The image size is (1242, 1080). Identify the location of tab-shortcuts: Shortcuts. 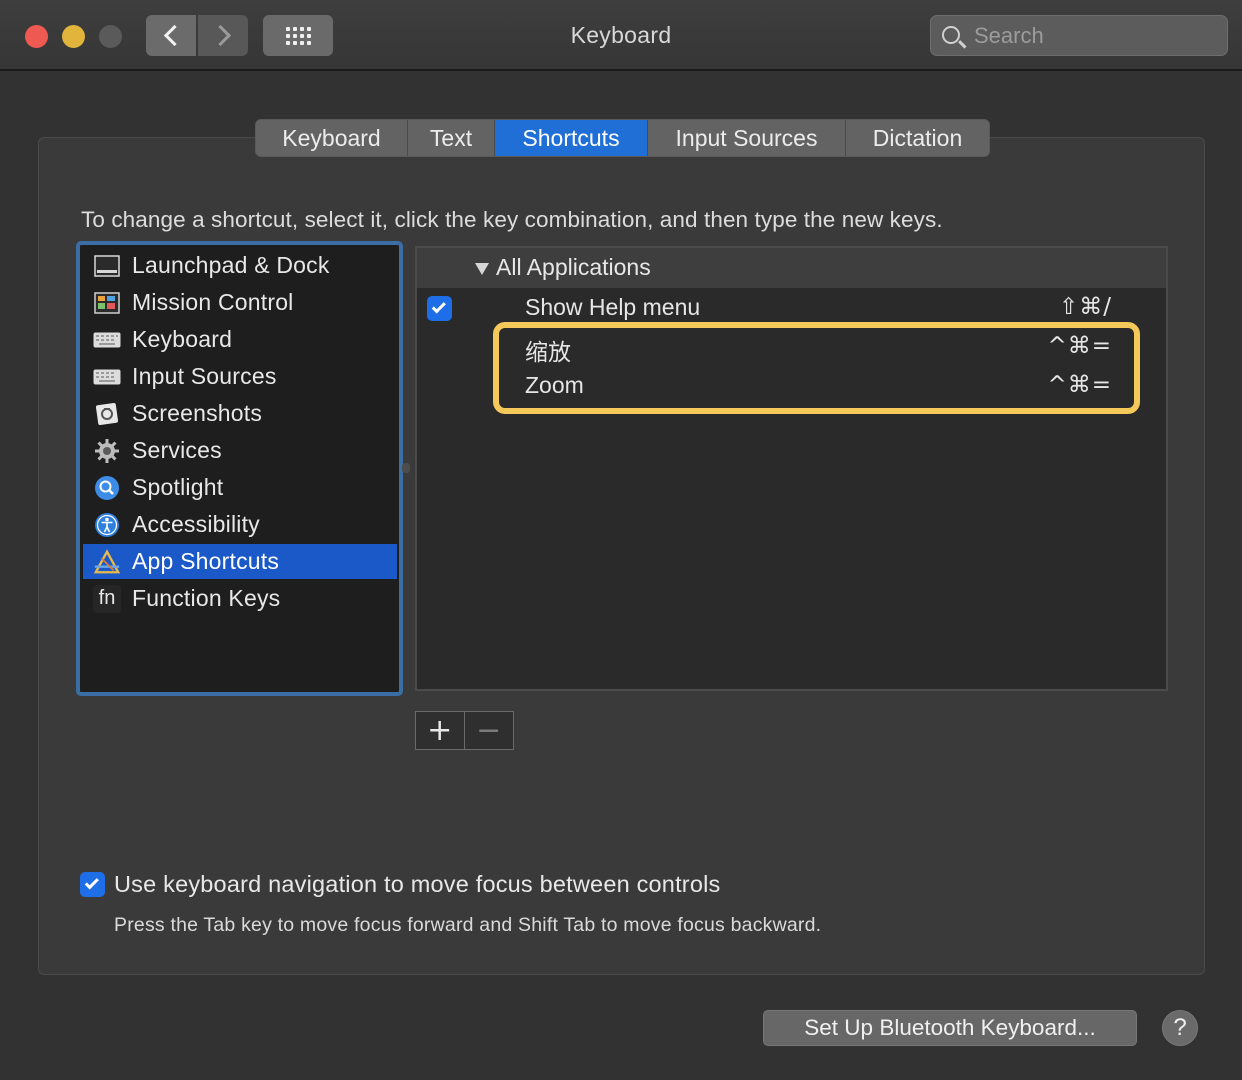
(571, 138).